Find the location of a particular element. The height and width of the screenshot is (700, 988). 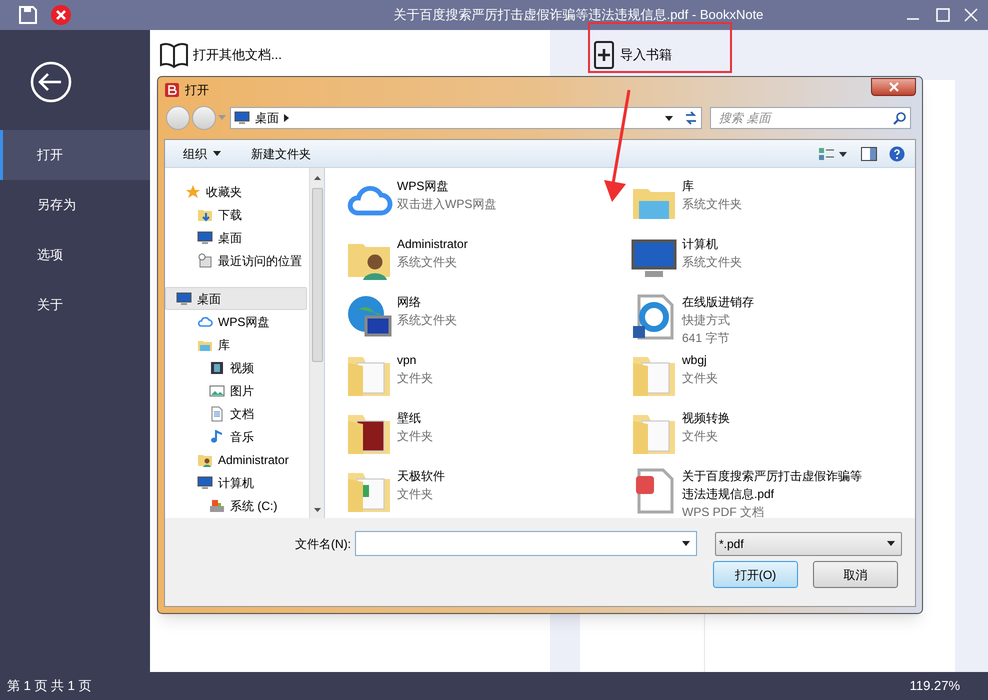

file-name: 网络 is located at coordinates (409, 302).